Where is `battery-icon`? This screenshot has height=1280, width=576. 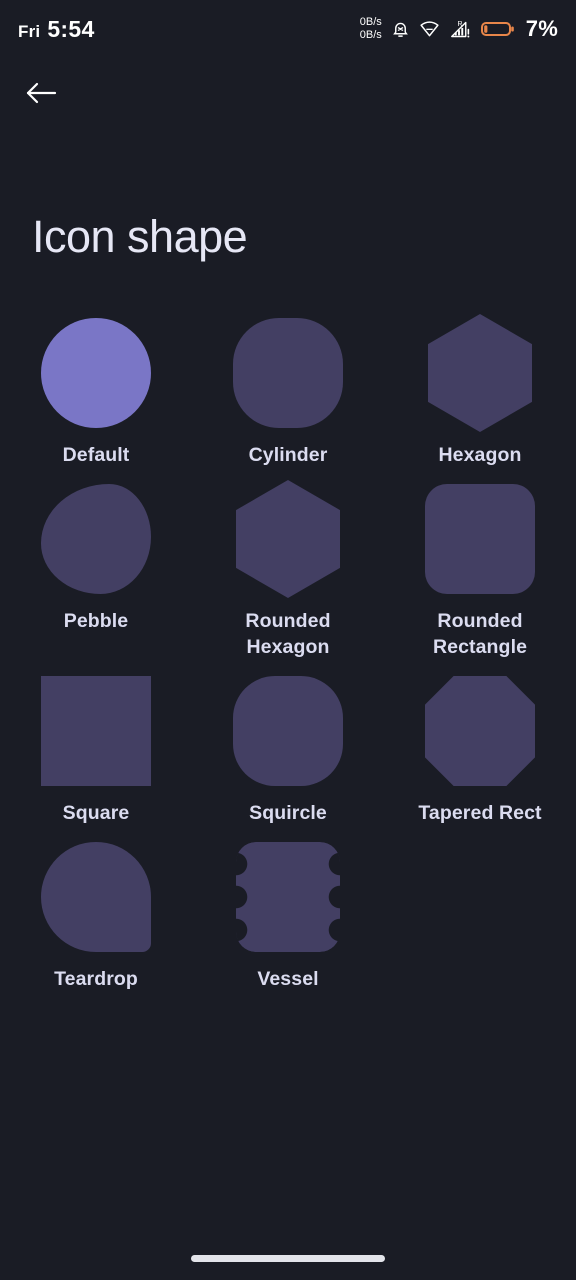
battery-icon is located at coordinates (497, 29).